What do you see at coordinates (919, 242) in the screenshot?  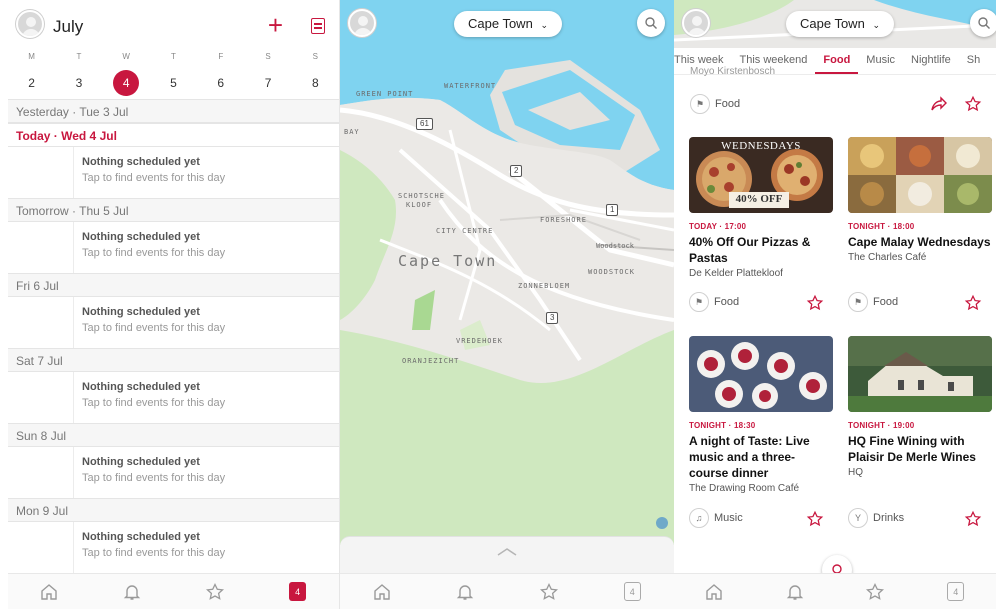 I see `event-title: Cape Malay Wednesdays` at bounding box center [919, 242].